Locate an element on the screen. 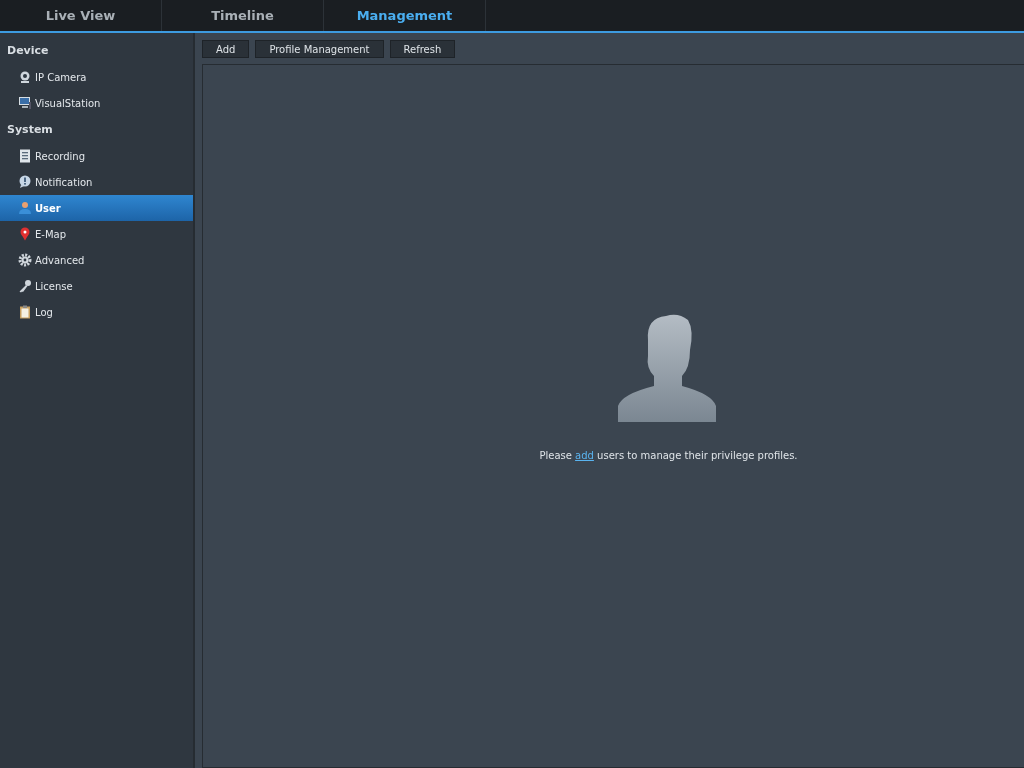 Image resolution: width=1024 pixels, height=768 pixels. monitor-icon is located at coordinates (25, 103).